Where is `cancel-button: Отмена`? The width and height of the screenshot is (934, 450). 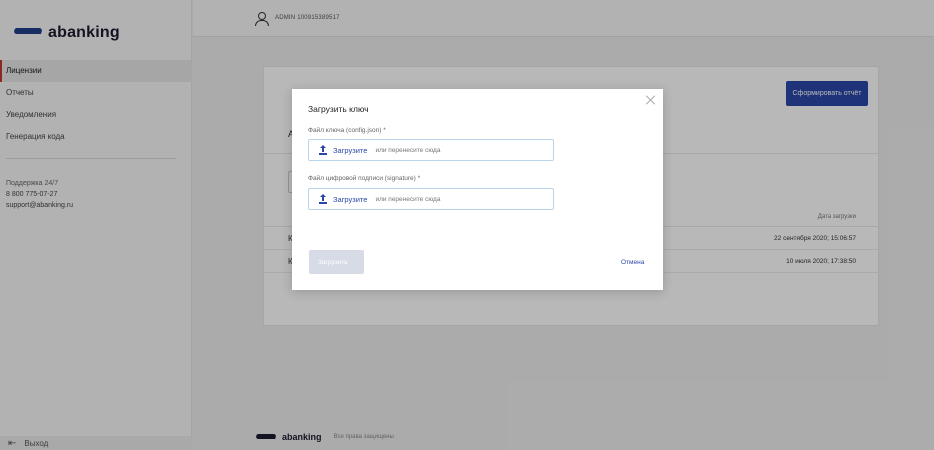 cancel-button: Отмена is located at coordinates (632, 262).